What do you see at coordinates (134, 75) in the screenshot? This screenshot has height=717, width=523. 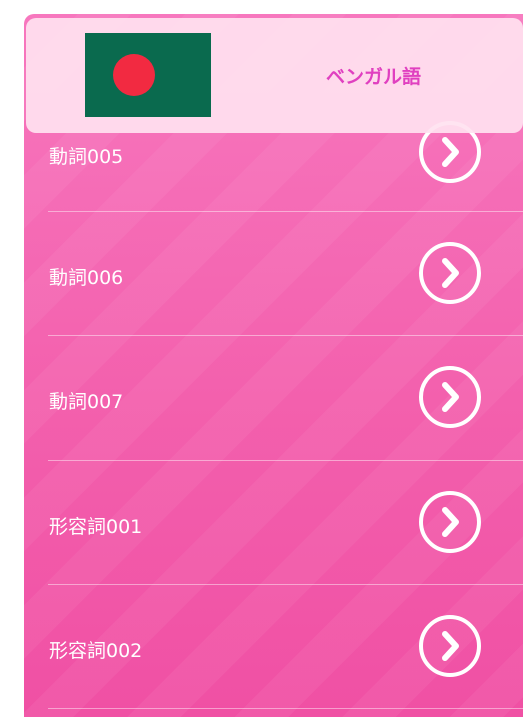 I see `flag-disc` at bounding box center [134, 75].